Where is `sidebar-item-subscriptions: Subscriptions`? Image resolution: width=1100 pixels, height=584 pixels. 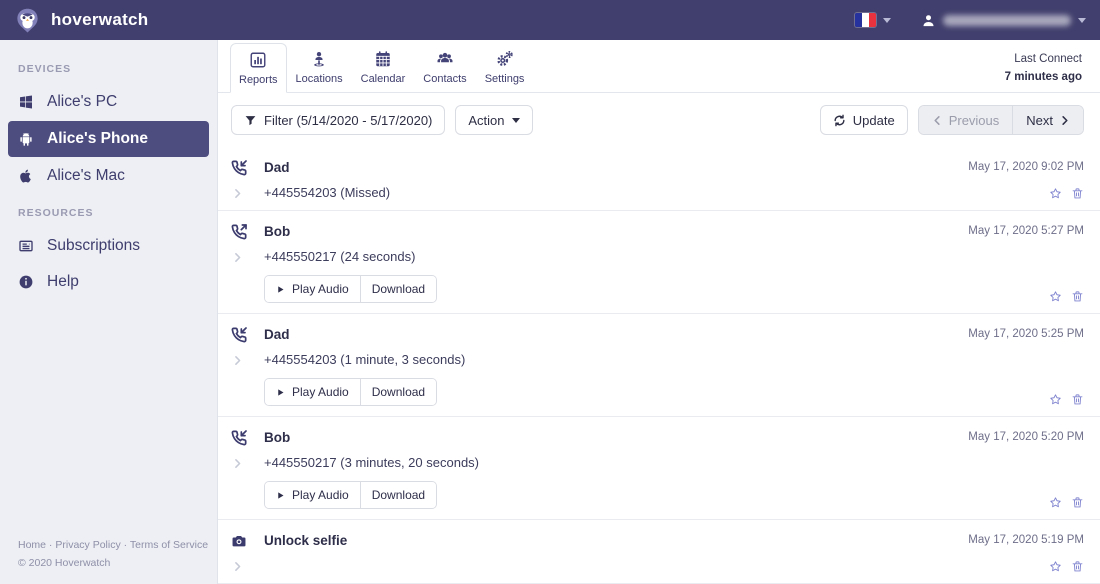
sidebar-item-subscriptions: Subscriptions is located at coordinates (108, 246).